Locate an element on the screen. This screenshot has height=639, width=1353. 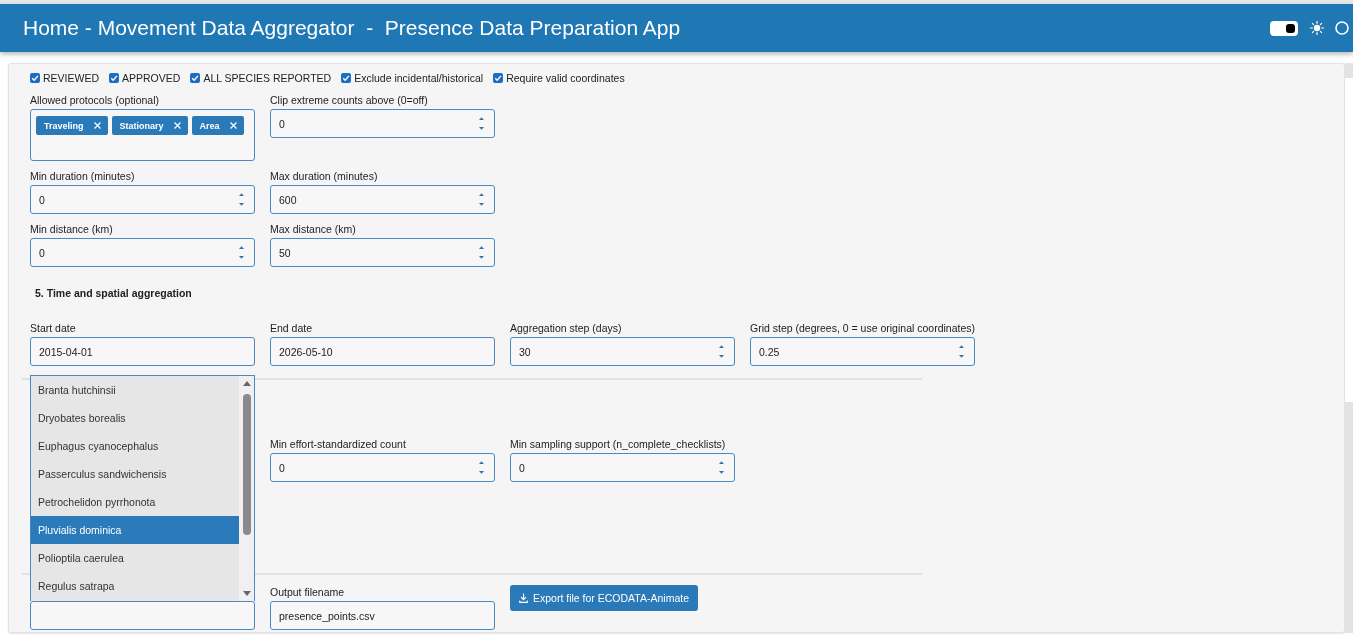
date-field: 2026-05-10 is located at coordinates (382, 351).